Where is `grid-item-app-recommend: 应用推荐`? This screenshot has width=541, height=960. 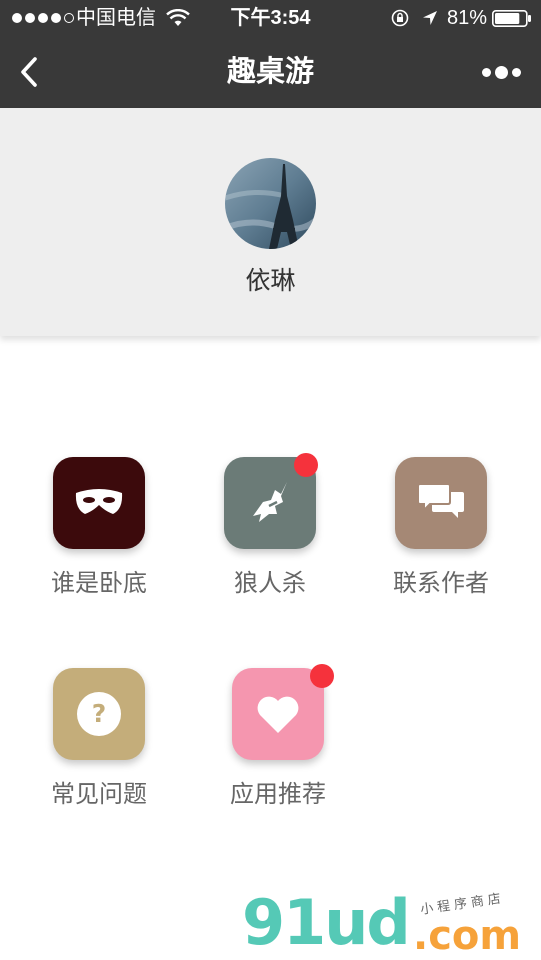 grid-item-app-recommend: 应用推荐 is located at coordinates (278, 746).